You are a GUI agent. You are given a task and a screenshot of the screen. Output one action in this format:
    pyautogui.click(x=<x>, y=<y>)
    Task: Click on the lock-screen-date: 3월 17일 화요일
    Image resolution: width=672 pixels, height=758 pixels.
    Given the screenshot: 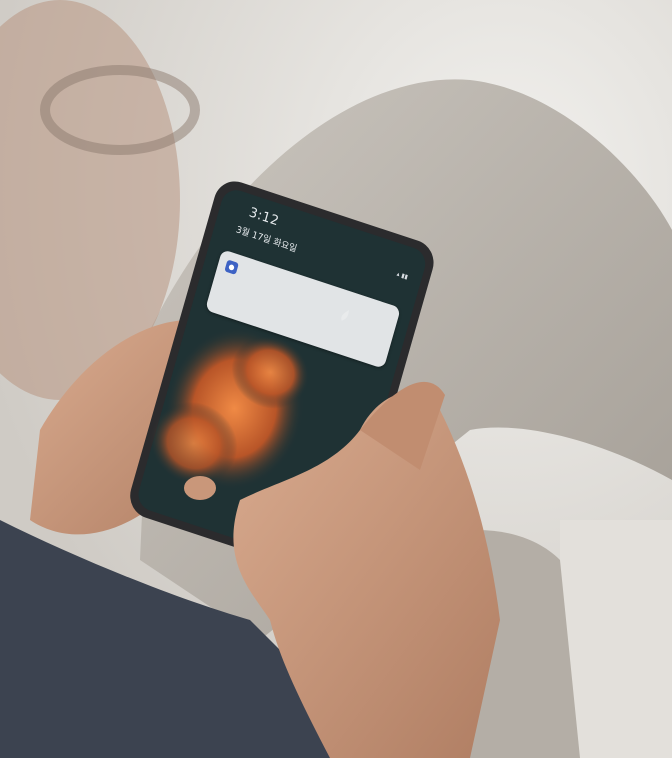 What is the action you would take?
    pyautogui.click(x=266, y=240)
    